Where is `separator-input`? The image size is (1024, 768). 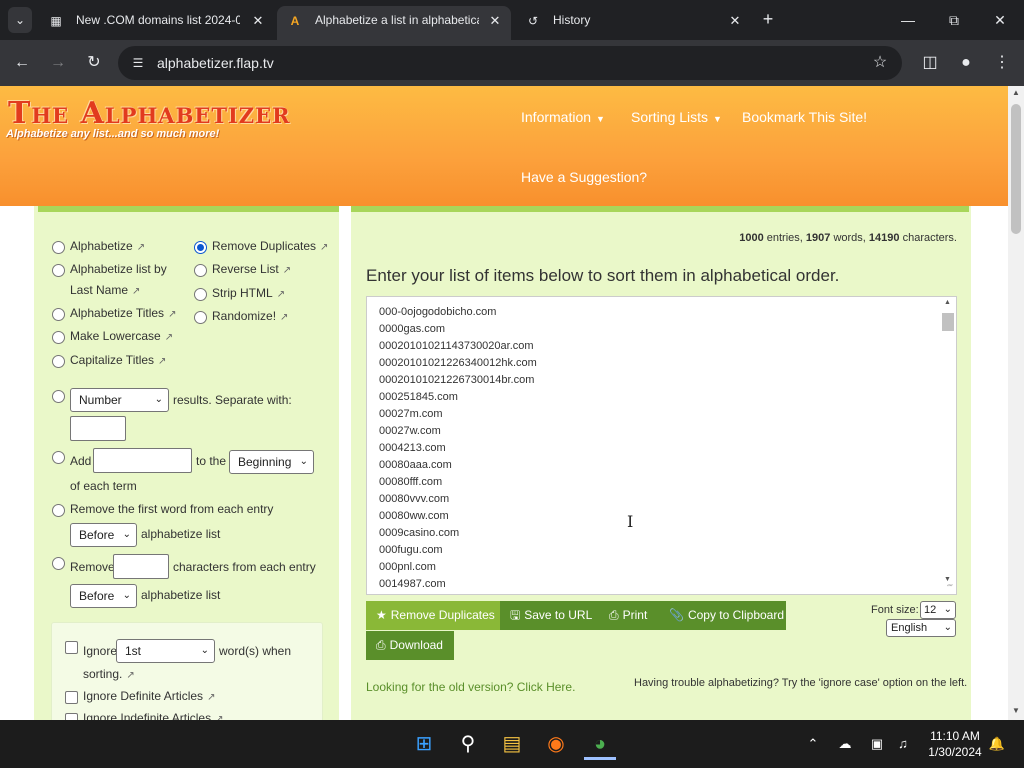 separator-input is located at coordinates (98, 428).